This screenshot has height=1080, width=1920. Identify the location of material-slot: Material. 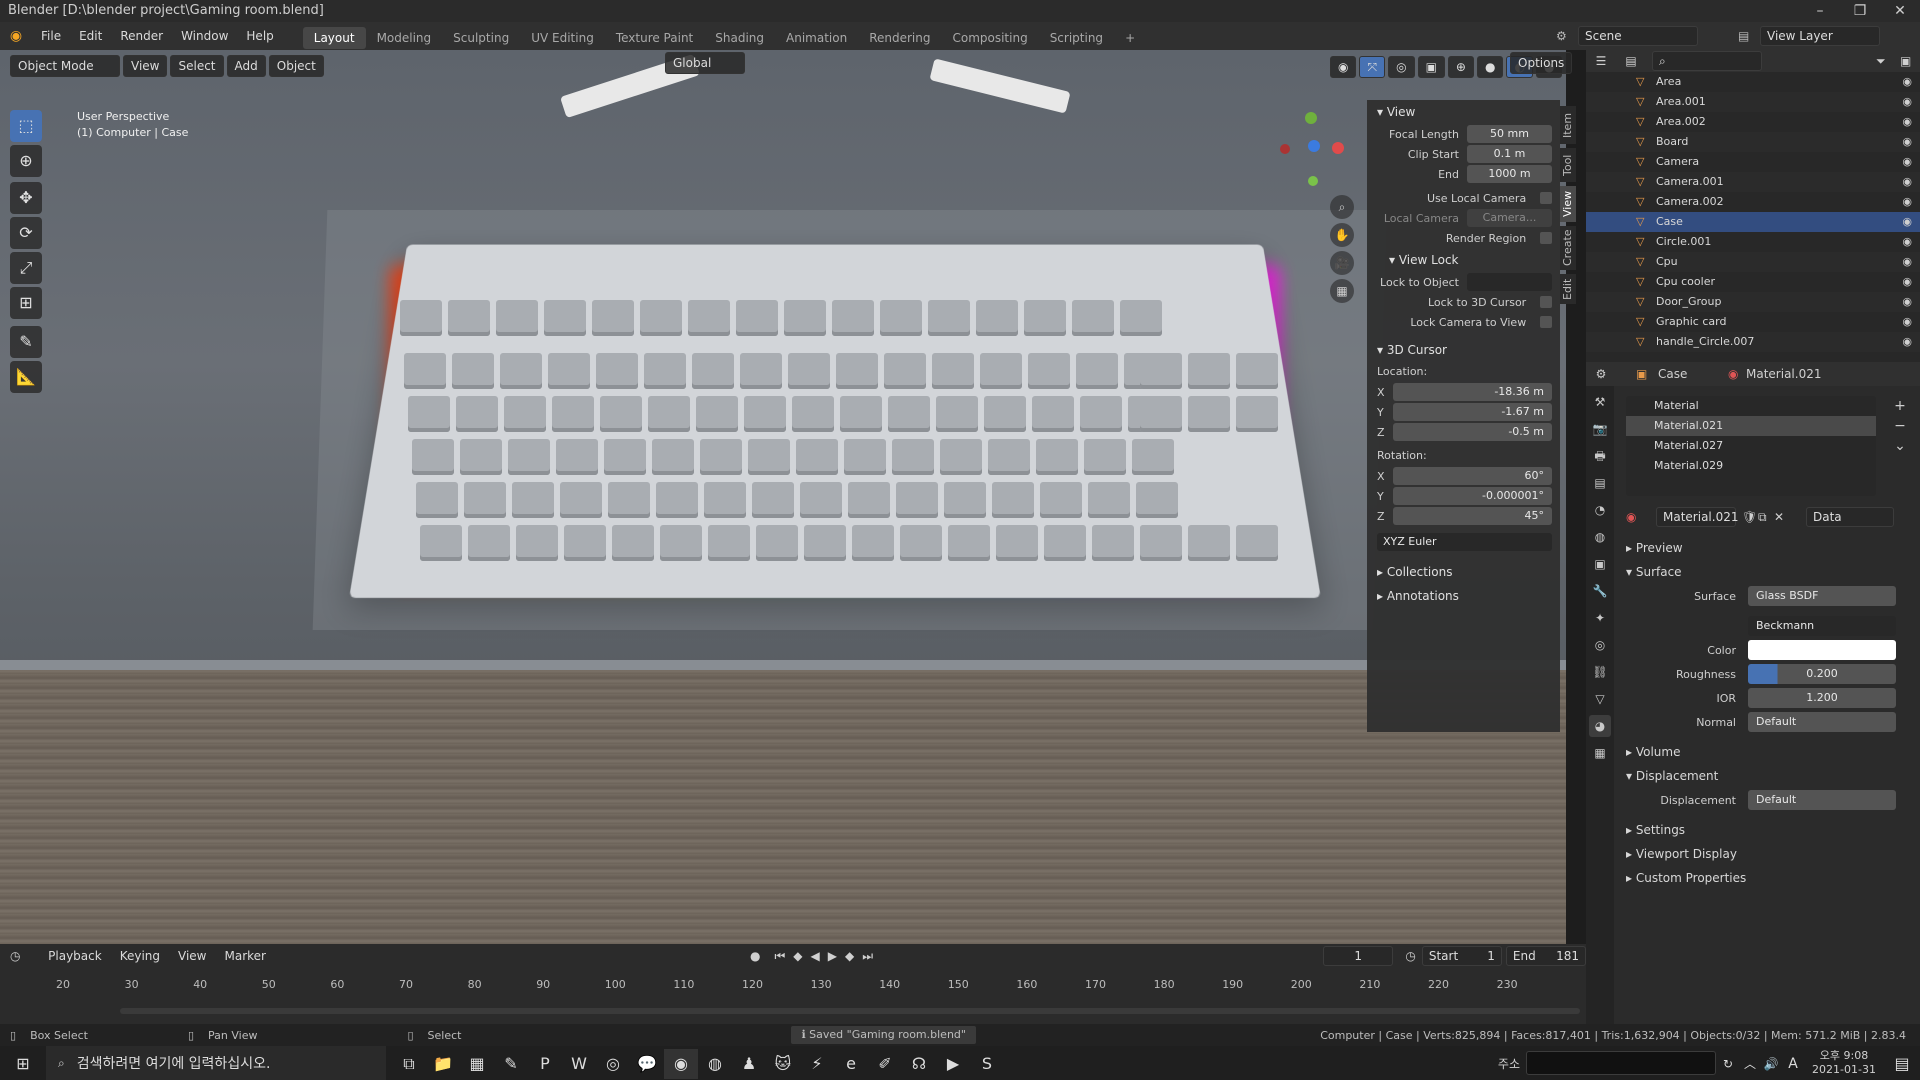
(1751, 406).